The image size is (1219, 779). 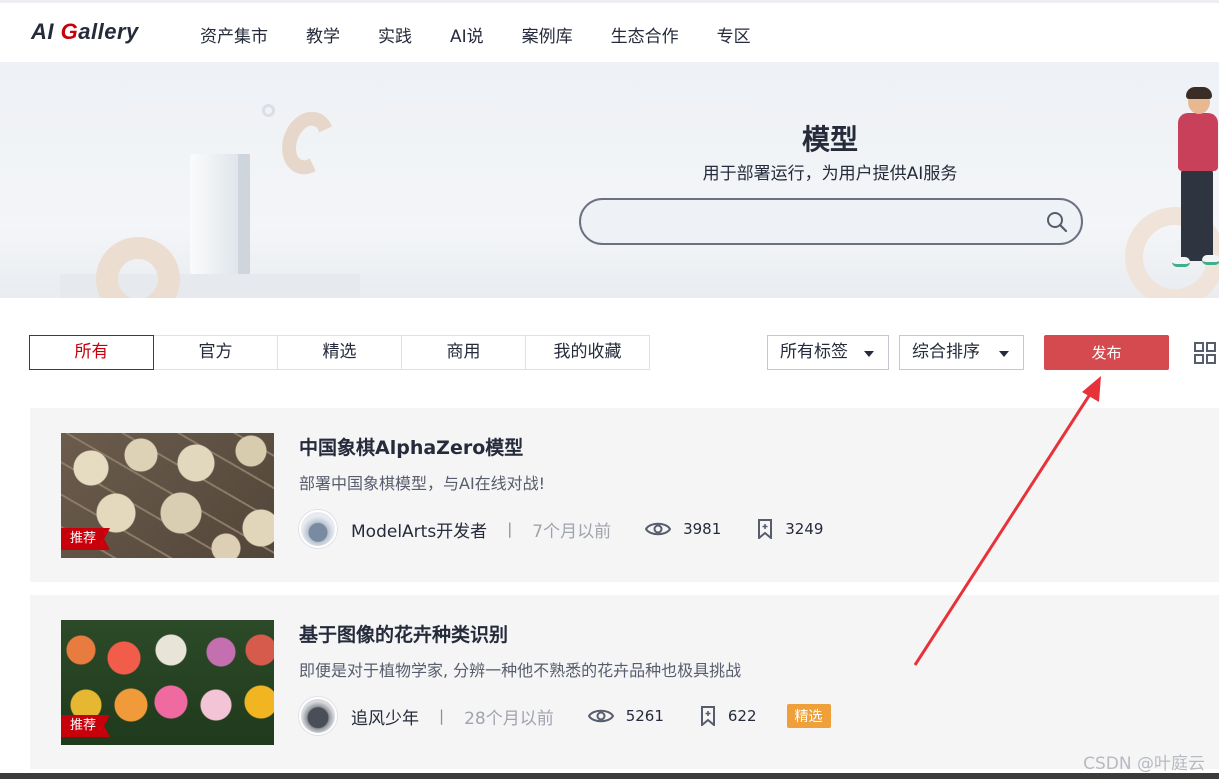 I want to click on nav-item-teaching: 教学, so click(x=323, y=34).